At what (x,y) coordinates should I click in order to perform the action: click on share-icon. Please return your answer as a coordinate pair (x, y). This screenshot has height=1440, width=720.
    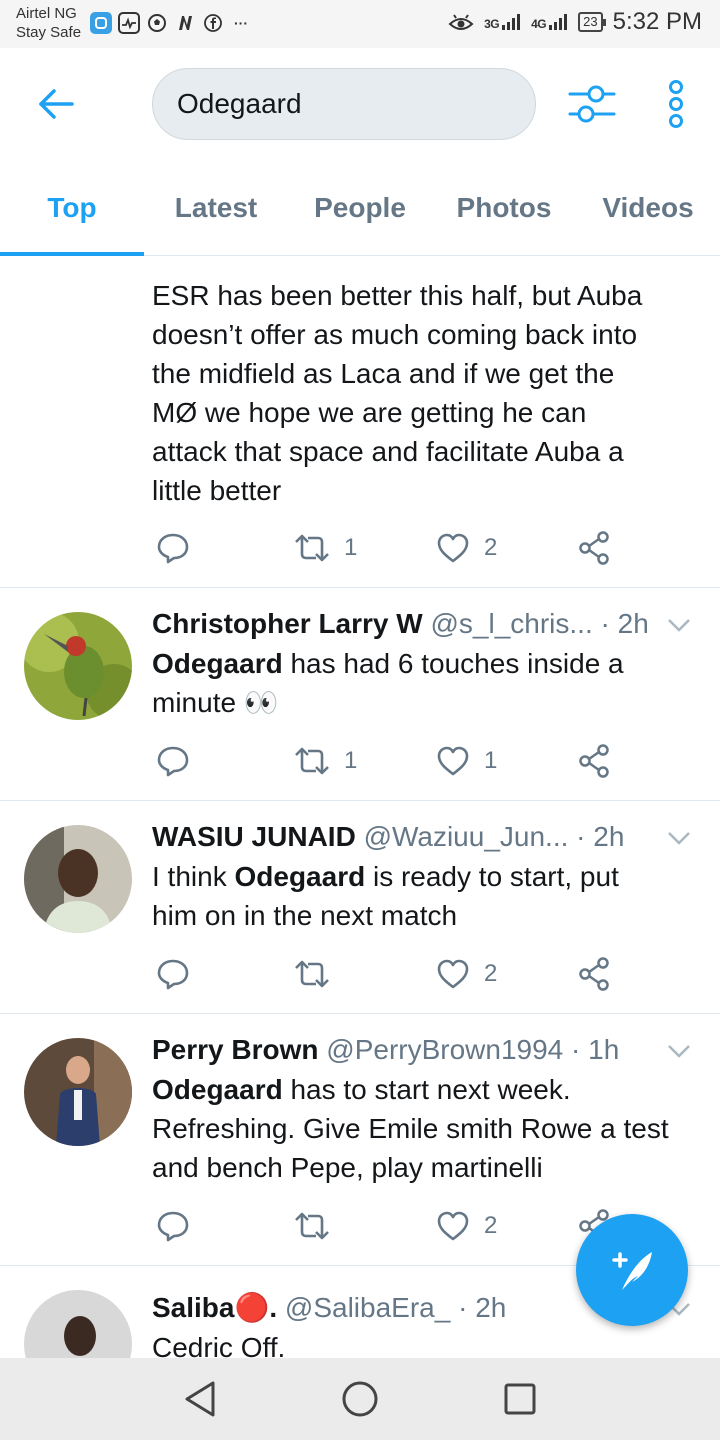
    Looking at the image, I should click on (594, 974).